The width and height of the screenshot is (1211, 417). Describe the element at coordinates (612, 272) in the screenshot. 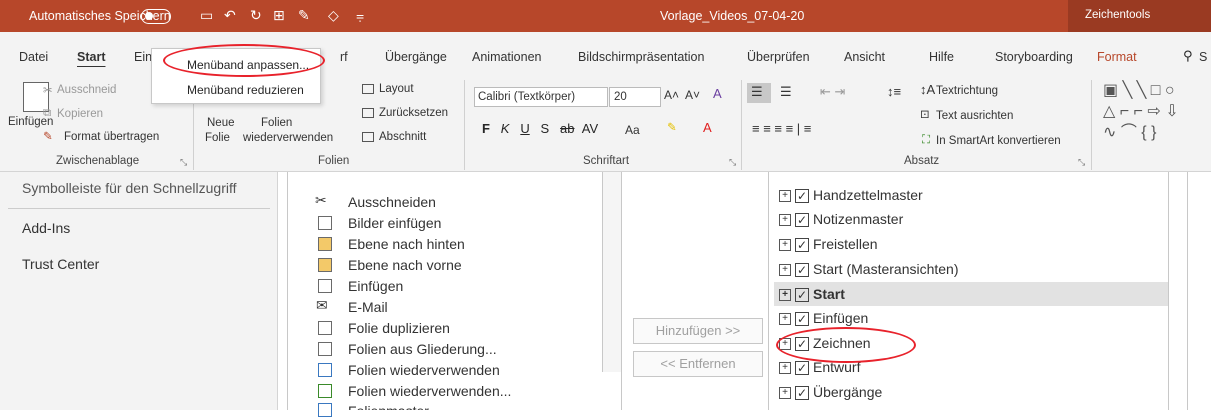

I see `commands-scrollbar` at that location.